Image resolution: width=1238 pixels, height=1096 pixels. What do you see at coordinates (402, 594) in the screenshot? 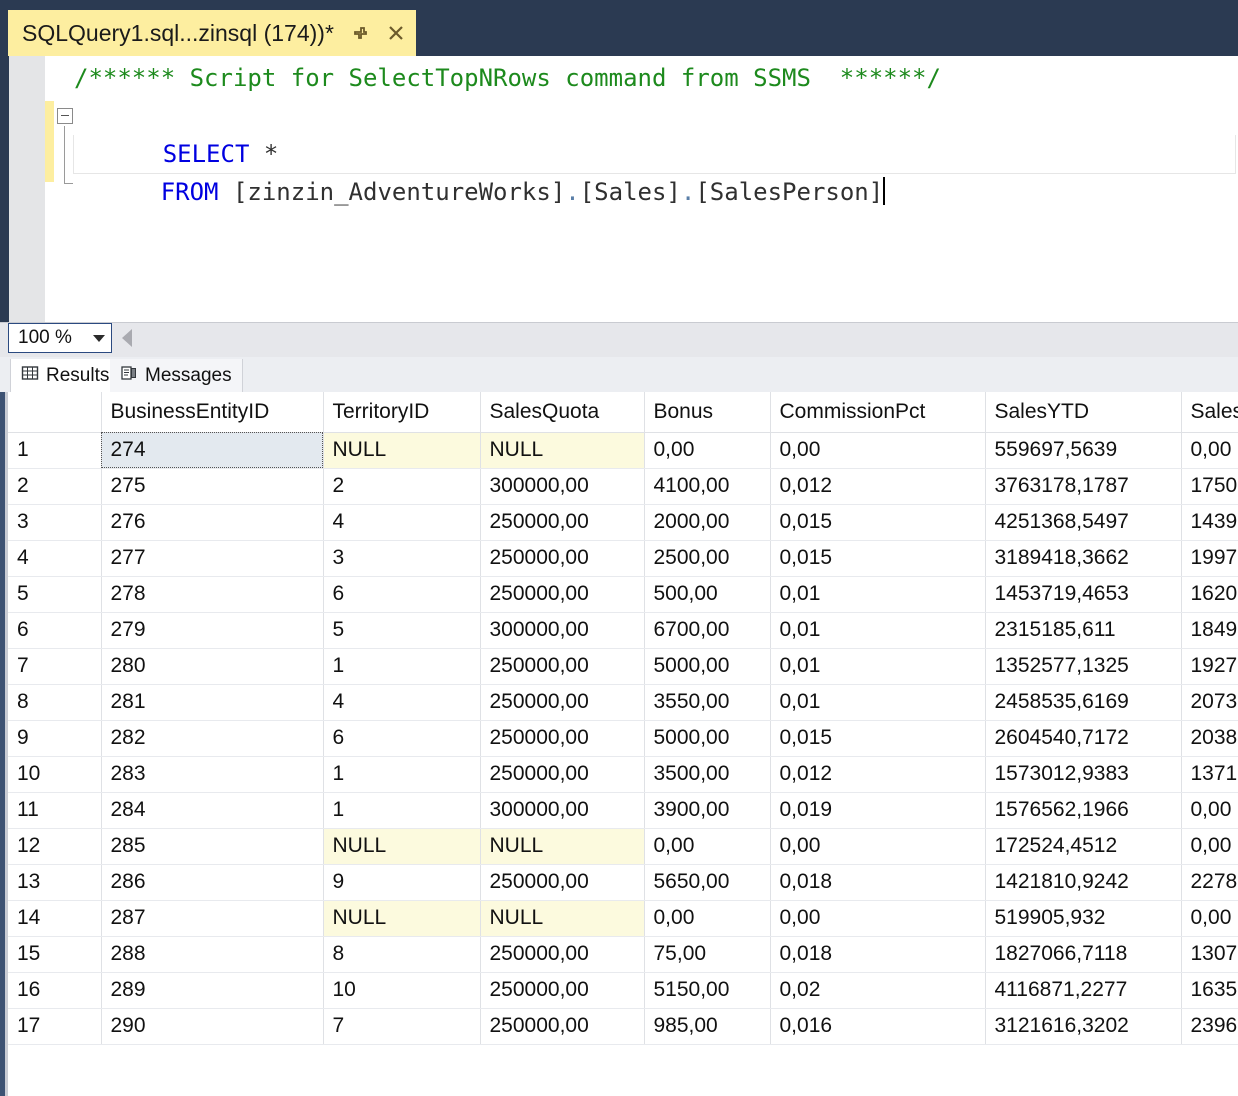
I see `cell-territoryid: 6` at bounding box center [402, 594].